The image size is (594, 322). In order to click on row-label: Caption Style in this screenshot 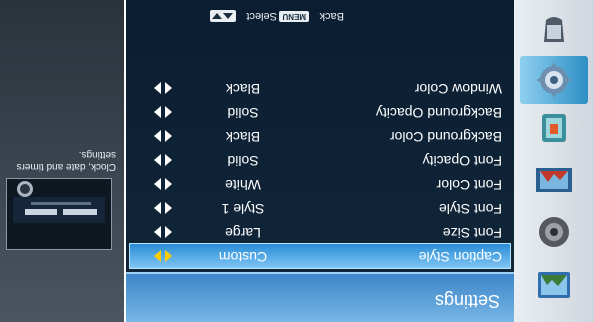, I will do `click(460, 257)`.